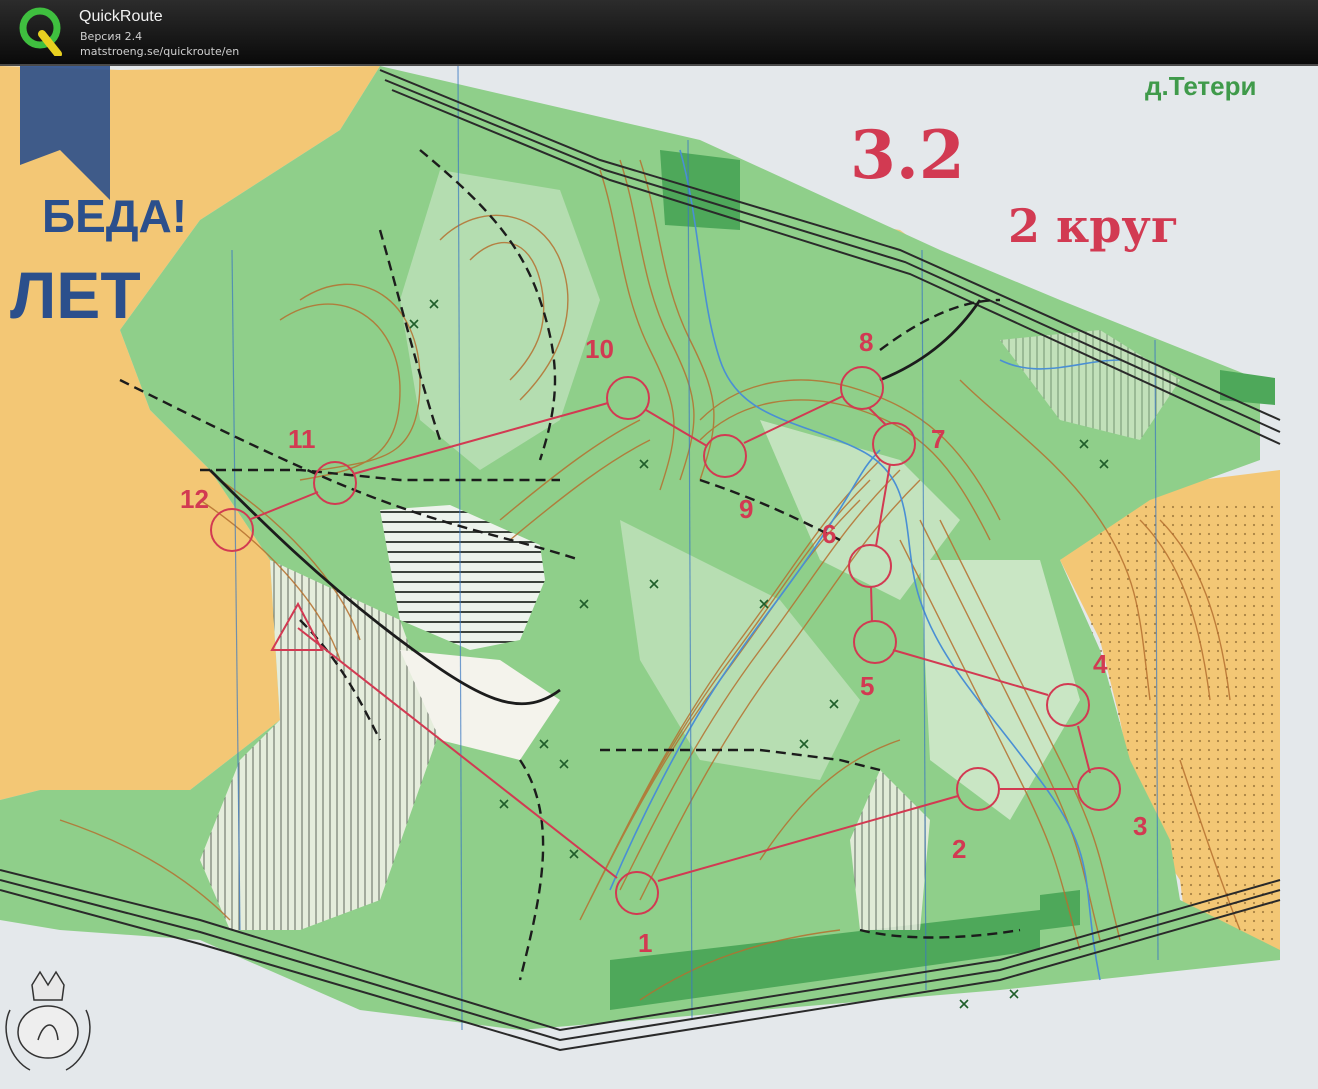 The image size is (1318, 1089). I want to click on control-number-9: 9, so click(746, 509).